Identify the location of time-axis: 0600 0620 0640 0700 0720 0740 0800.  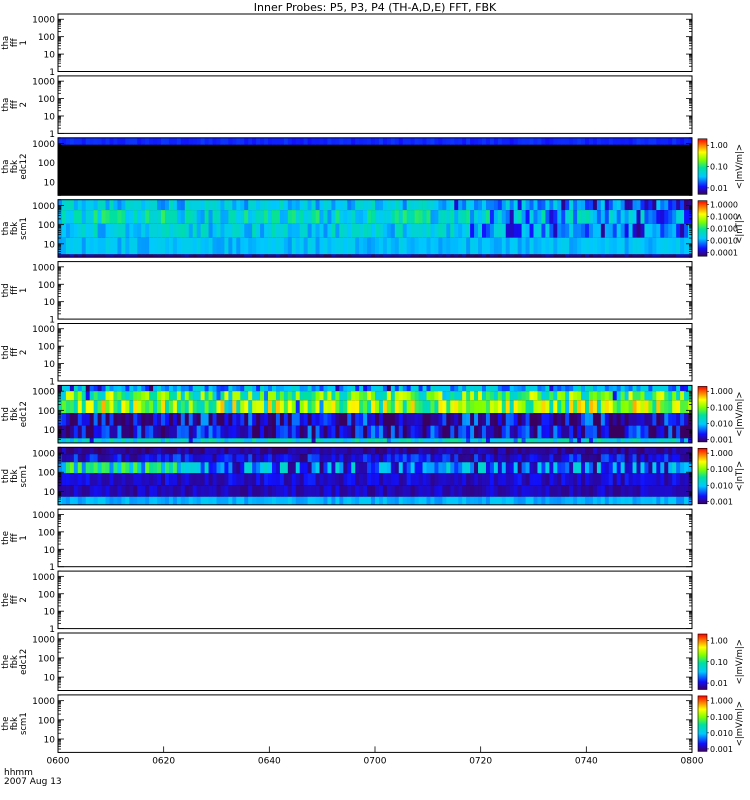
(375, 756).